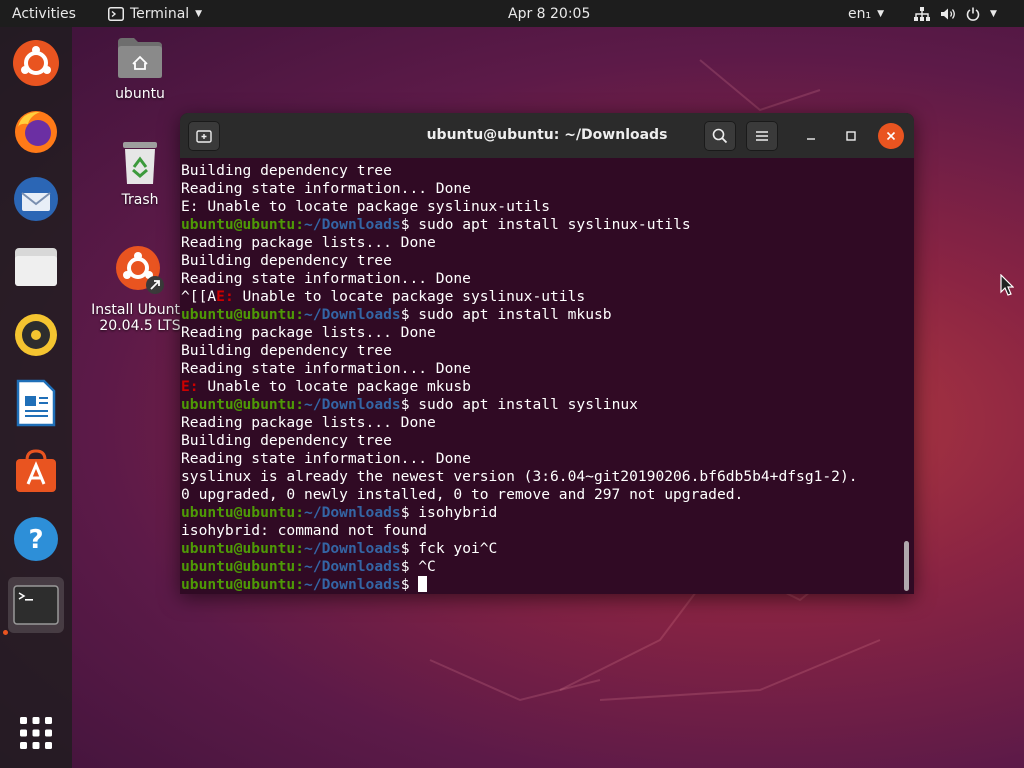  I want to click on app-menu-label: Terminal, so click(160, 13).